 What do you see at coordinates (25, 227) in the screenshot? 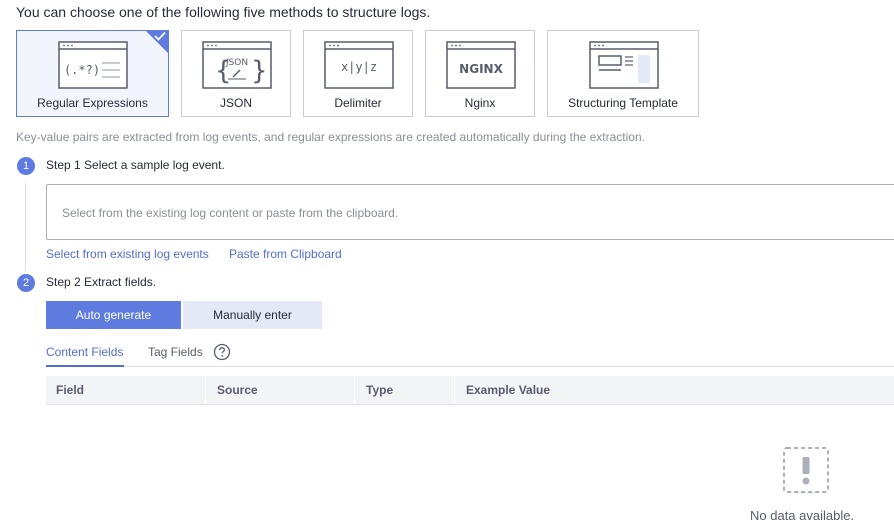
I see `step-connector` at bounding box center [25, 227].